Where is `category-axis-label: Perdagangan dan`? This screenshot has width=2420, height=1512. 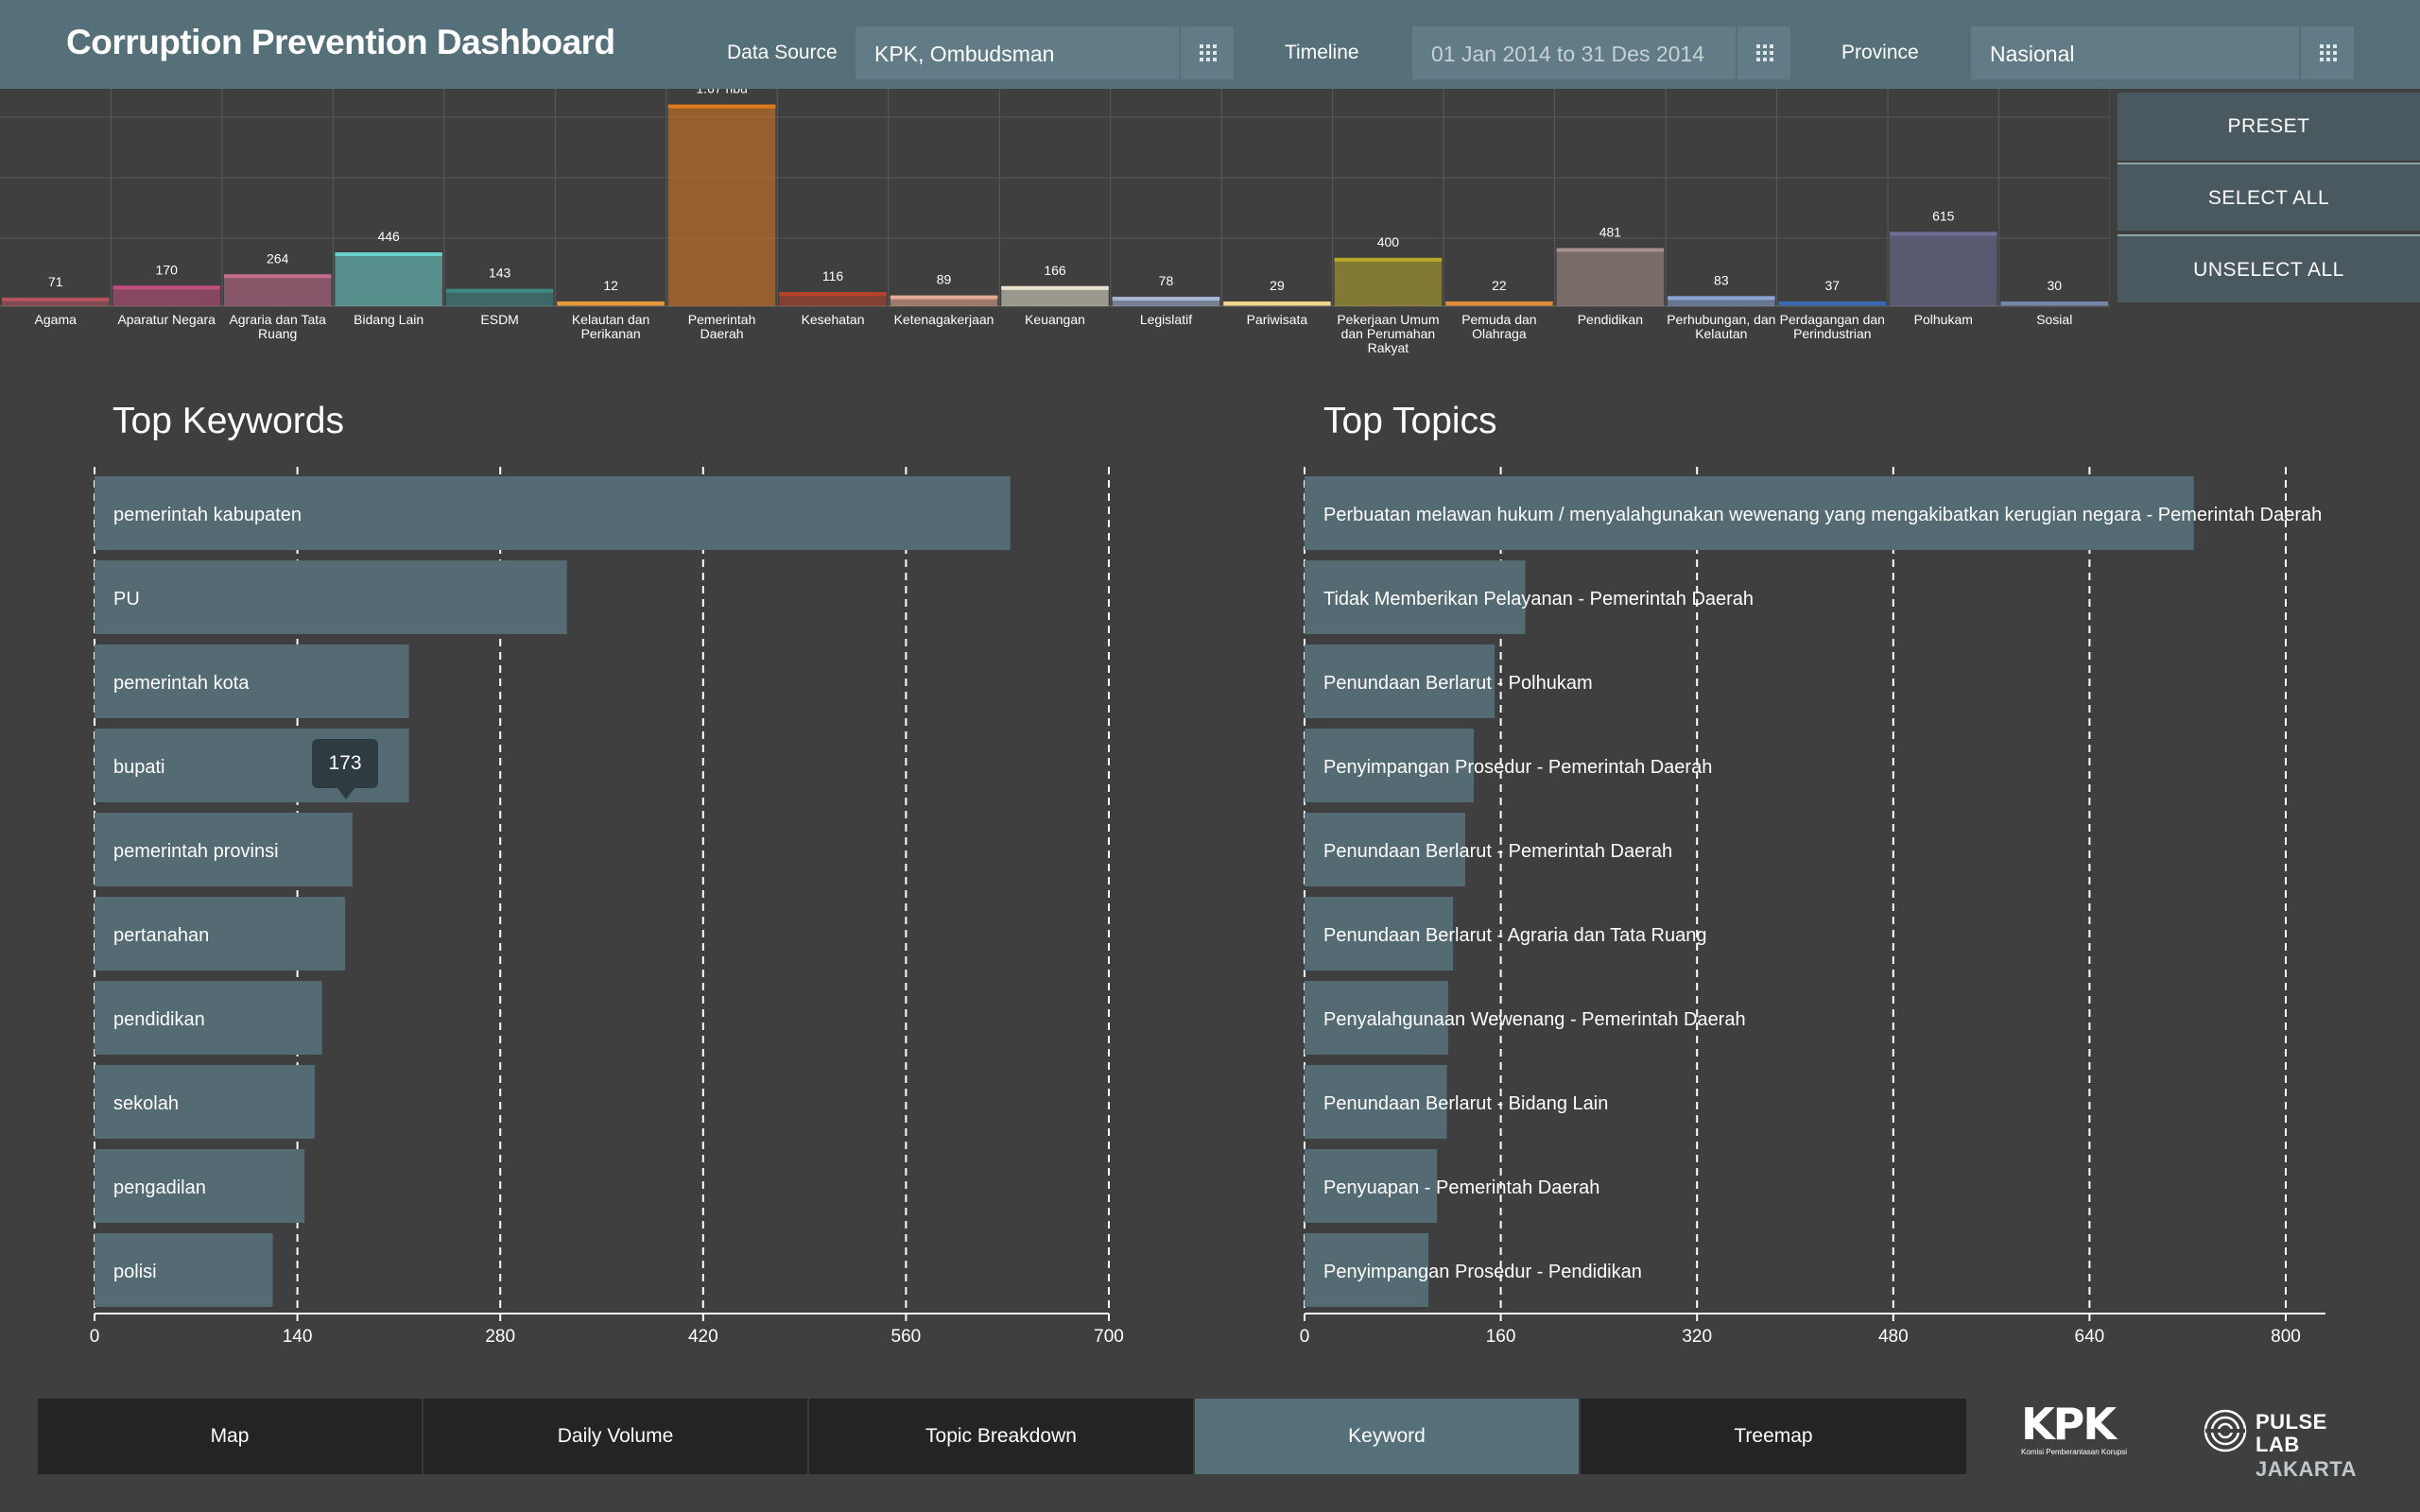 category-axis-label: Perdagangan dan is located at coordinates (1832, 319).